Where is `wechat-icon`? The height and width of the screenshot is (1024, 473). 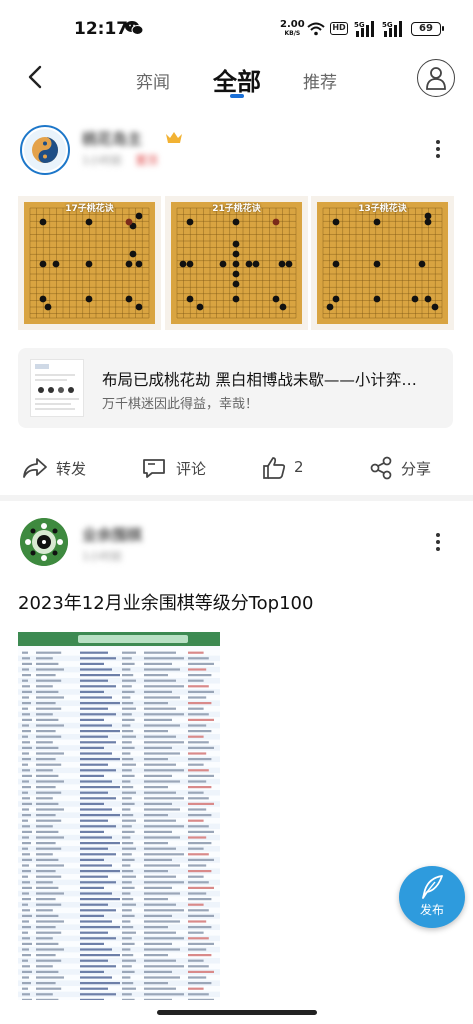
wechat-icon is located at coordinates (134, 28).